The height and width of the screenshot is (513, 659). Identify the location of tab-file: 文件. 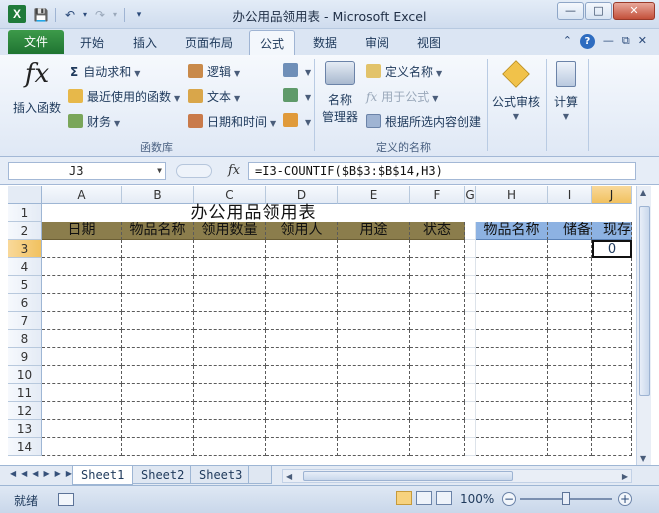
(36, 42).